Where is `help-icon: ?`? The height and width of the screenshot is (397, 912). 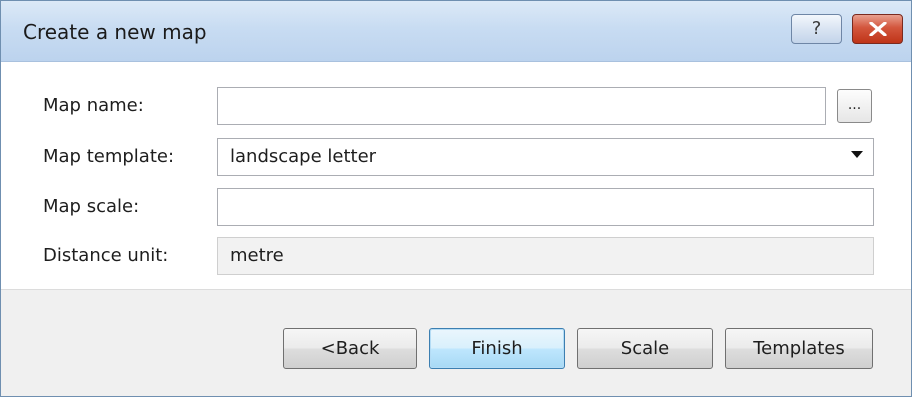
help-icon: ? is located at coordinates (816, 28).